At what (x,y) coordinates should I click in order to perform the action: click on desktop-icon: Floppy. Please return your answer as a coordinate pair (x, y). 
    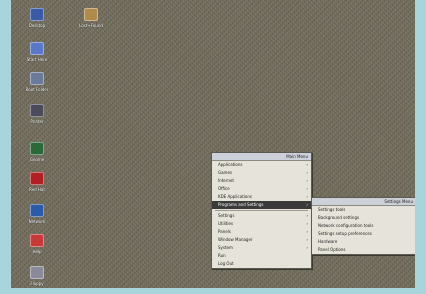
    Looking at the image, I should click on (37, 276).